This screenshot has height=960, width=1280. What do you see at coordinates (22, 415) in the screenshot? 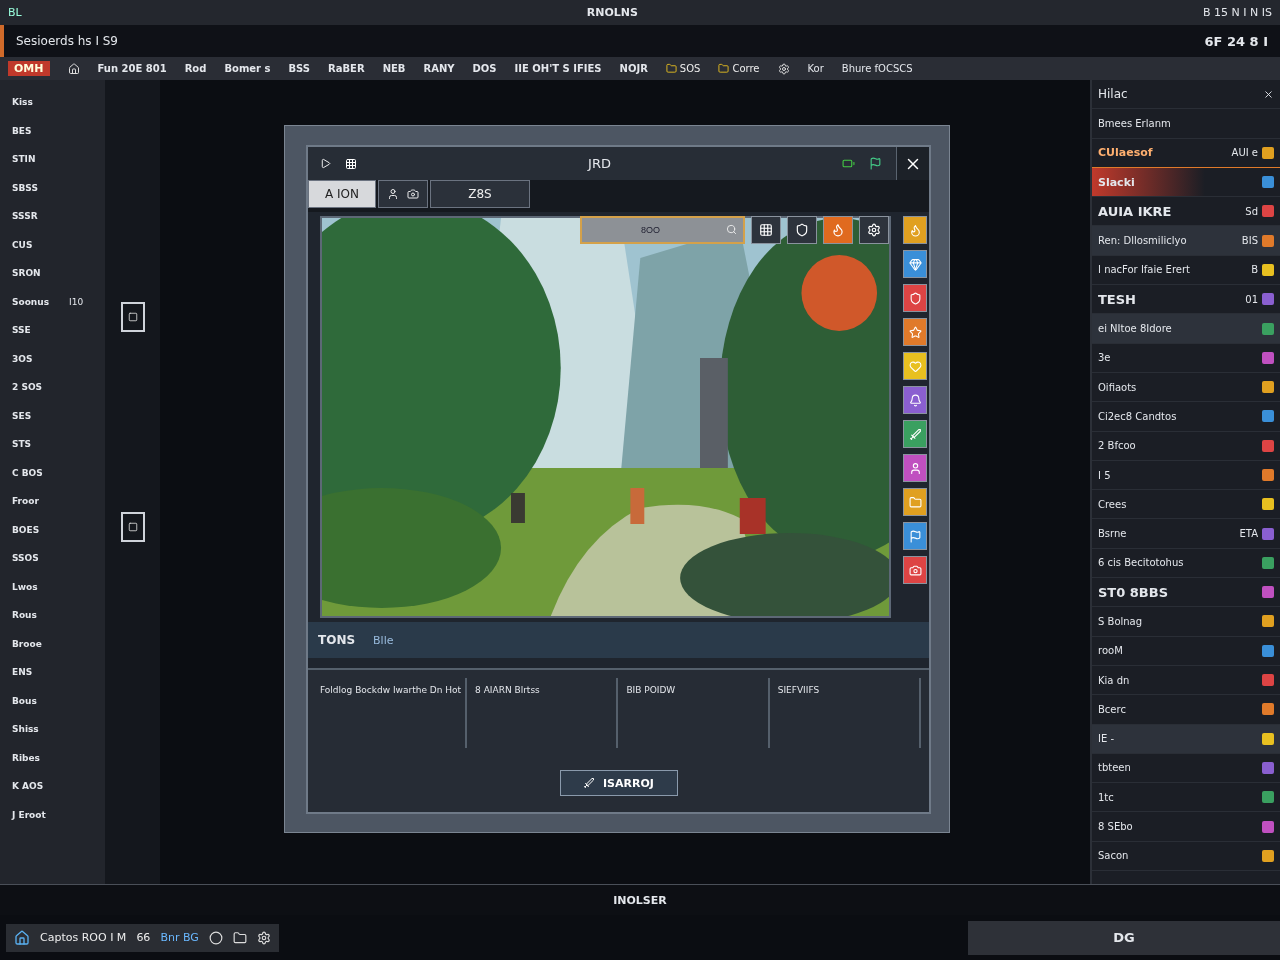
I see `sidebar-item: SES` at bounding box center [22, 415].